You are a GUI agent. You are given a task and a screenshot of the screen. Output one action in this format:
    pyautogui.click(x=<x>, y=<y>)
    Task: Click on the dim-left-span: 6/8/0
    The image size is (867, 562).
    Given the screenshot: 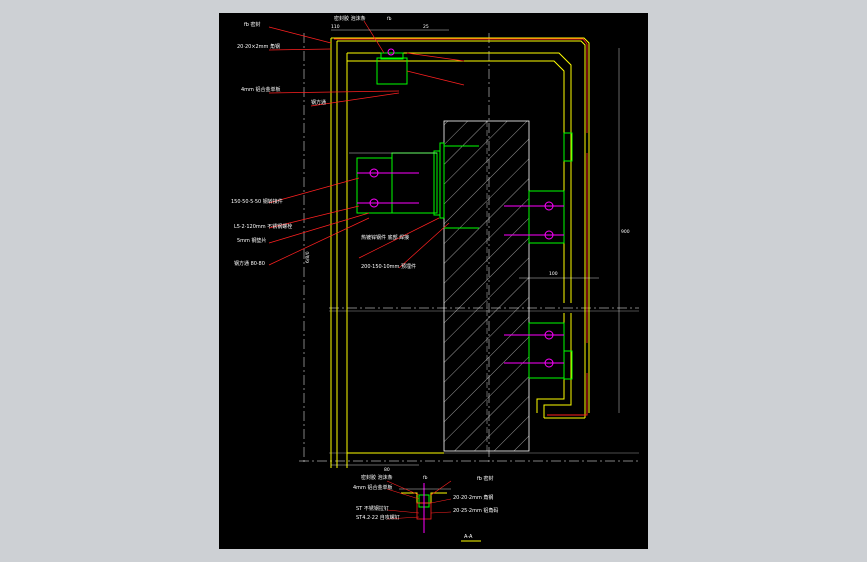 What is the action you would take?
    pyautogui.click(x=308, y=257)
    